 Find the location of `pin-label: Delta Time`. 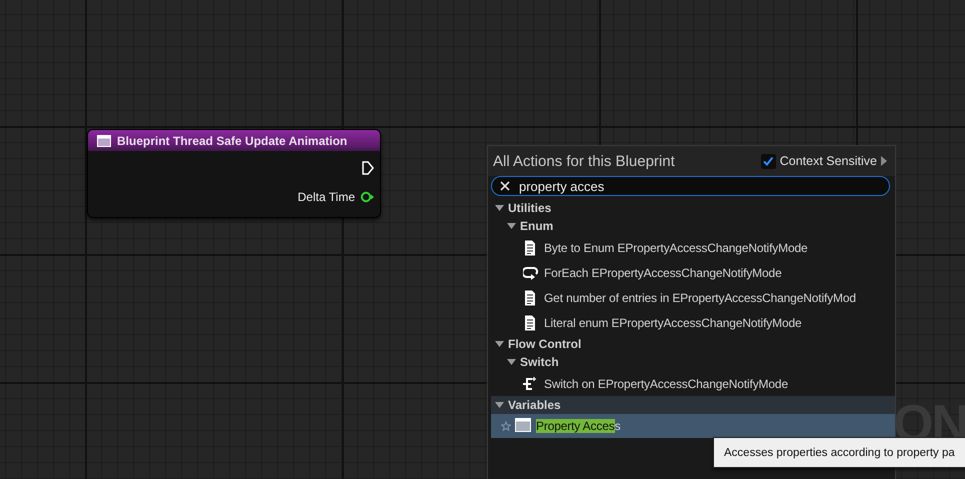

pin-label: Delta Time is located at coordinates (326, 197).